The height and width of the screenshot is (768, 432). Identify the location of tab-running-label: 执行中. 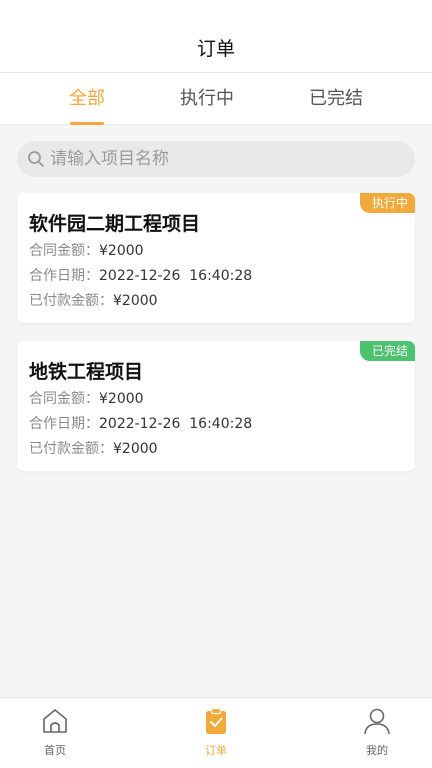
(207, 98).